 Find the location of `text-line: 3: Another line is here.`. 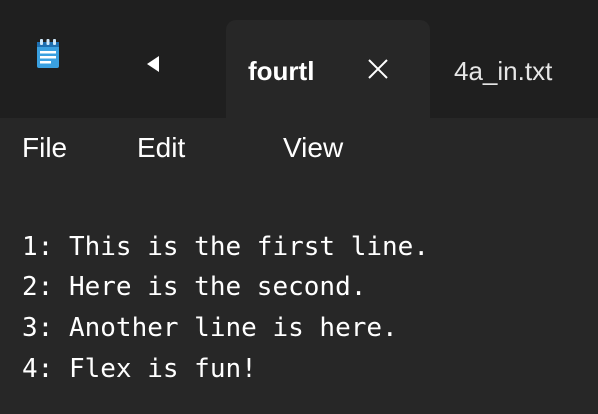

text-line: 3: Another line is here. is located at coordinates (210, 328).